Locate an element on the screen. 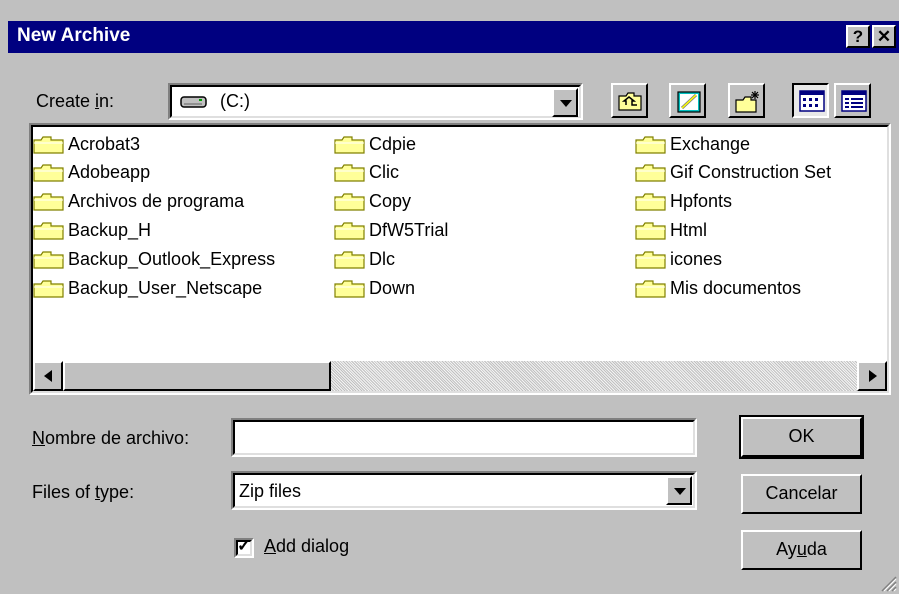  folder-label: DfW5Trial is located at coordinates (409, 230).